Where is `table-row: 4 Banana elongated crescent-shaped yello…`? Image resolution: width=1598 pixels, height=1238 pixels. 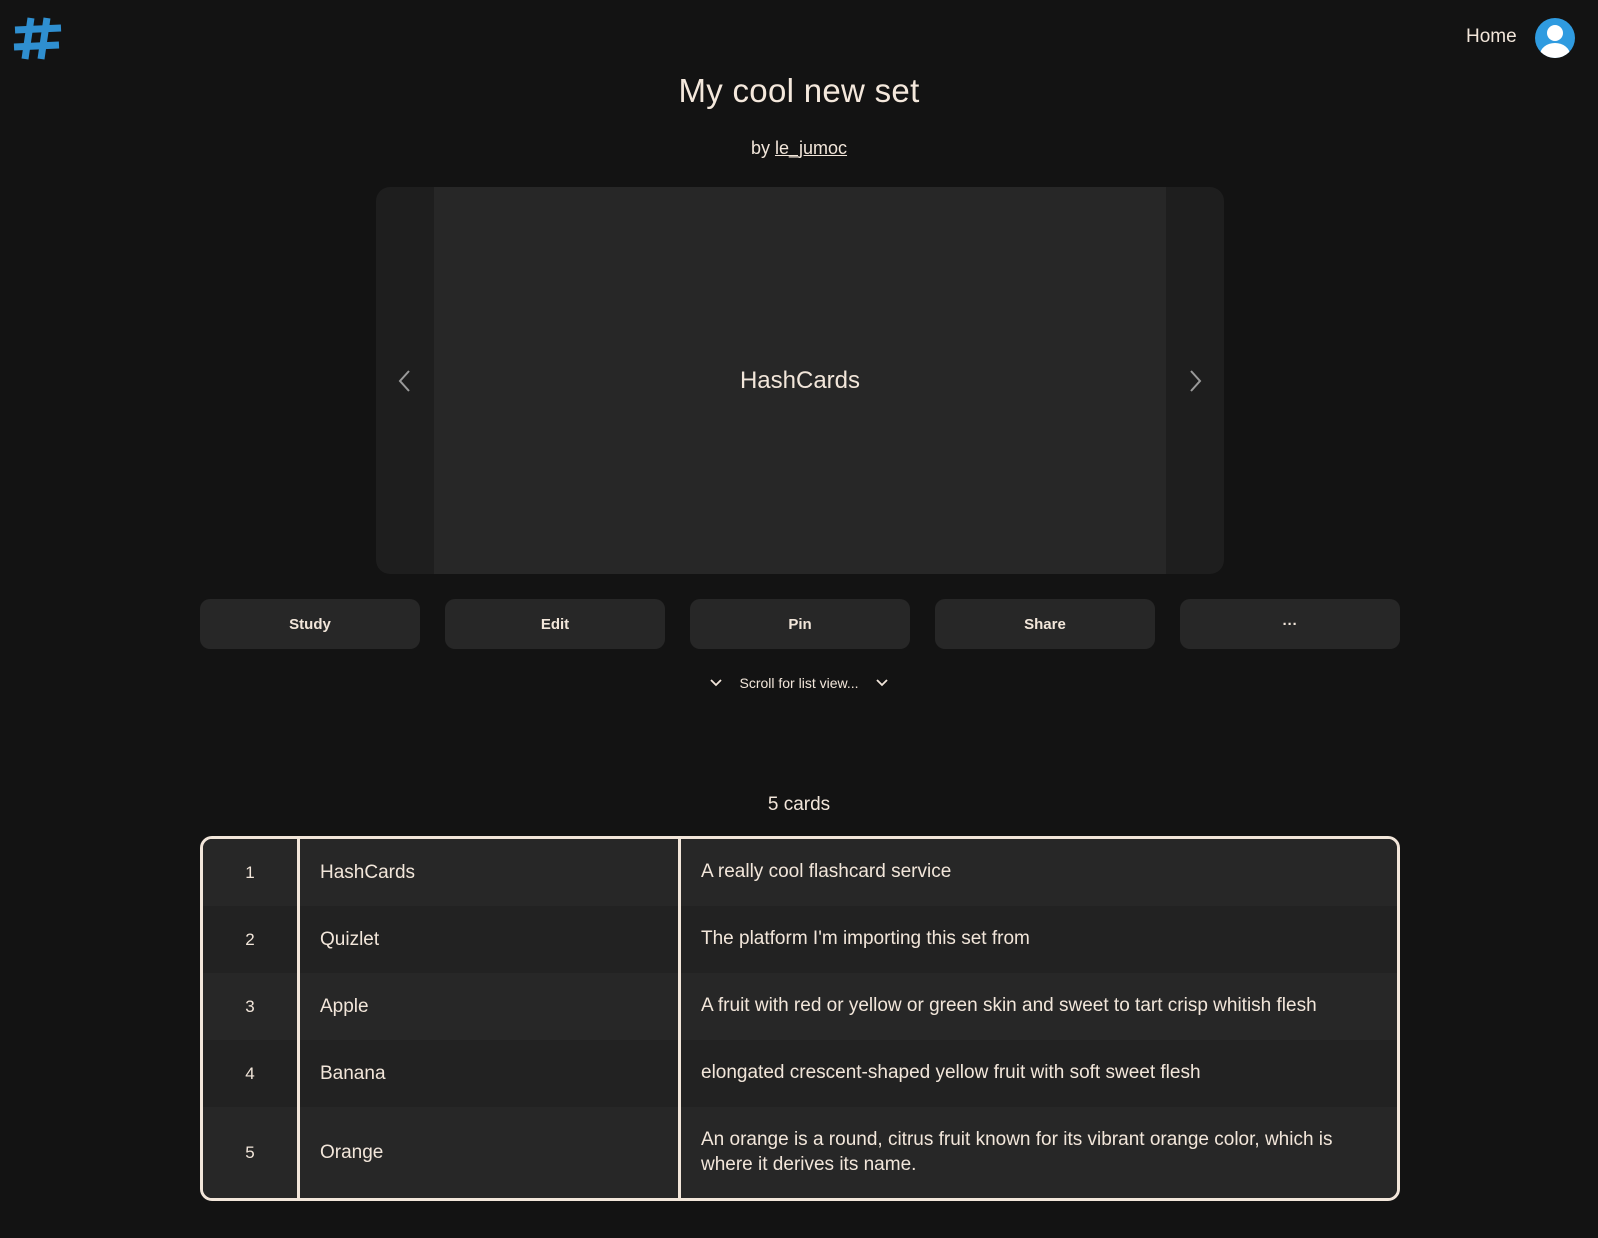 table-row: 4 Banana elongated crescent-shaped yello… is located at coordinates (800, 1073).